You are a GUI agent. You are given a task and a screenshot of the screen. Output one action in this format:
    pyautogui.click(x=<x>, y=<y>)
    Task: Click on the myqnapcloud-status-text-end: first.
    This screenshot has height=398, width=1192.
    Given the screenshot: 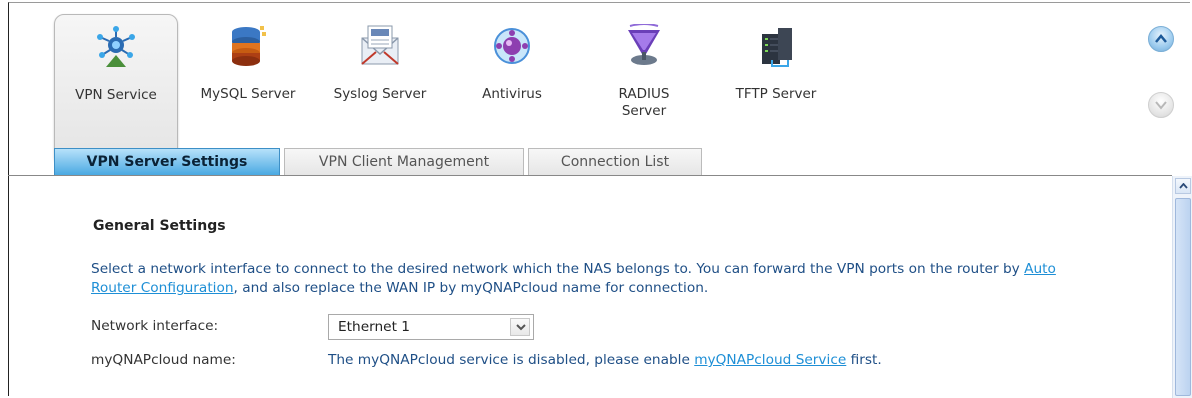 What is the action you would take?
    pyautogui.click(x=864, y=360)
    